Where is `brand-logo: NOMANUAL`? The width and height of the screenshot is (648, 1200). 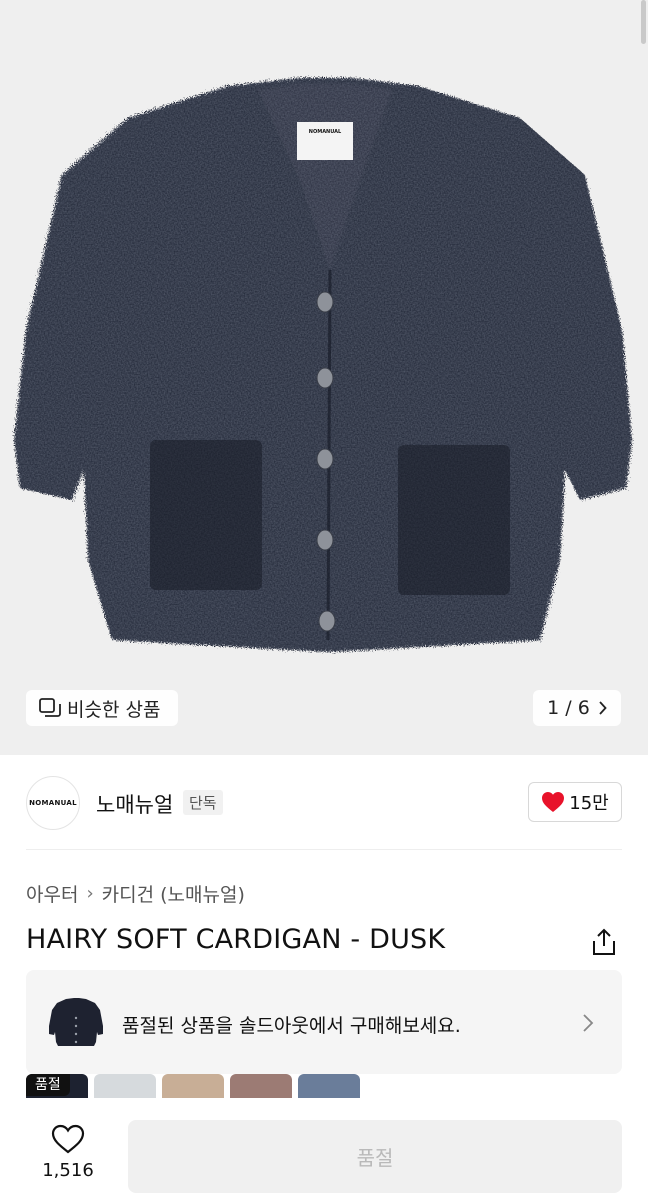 brand-logo: NOMANUAL is located at coordinates (53, 803).